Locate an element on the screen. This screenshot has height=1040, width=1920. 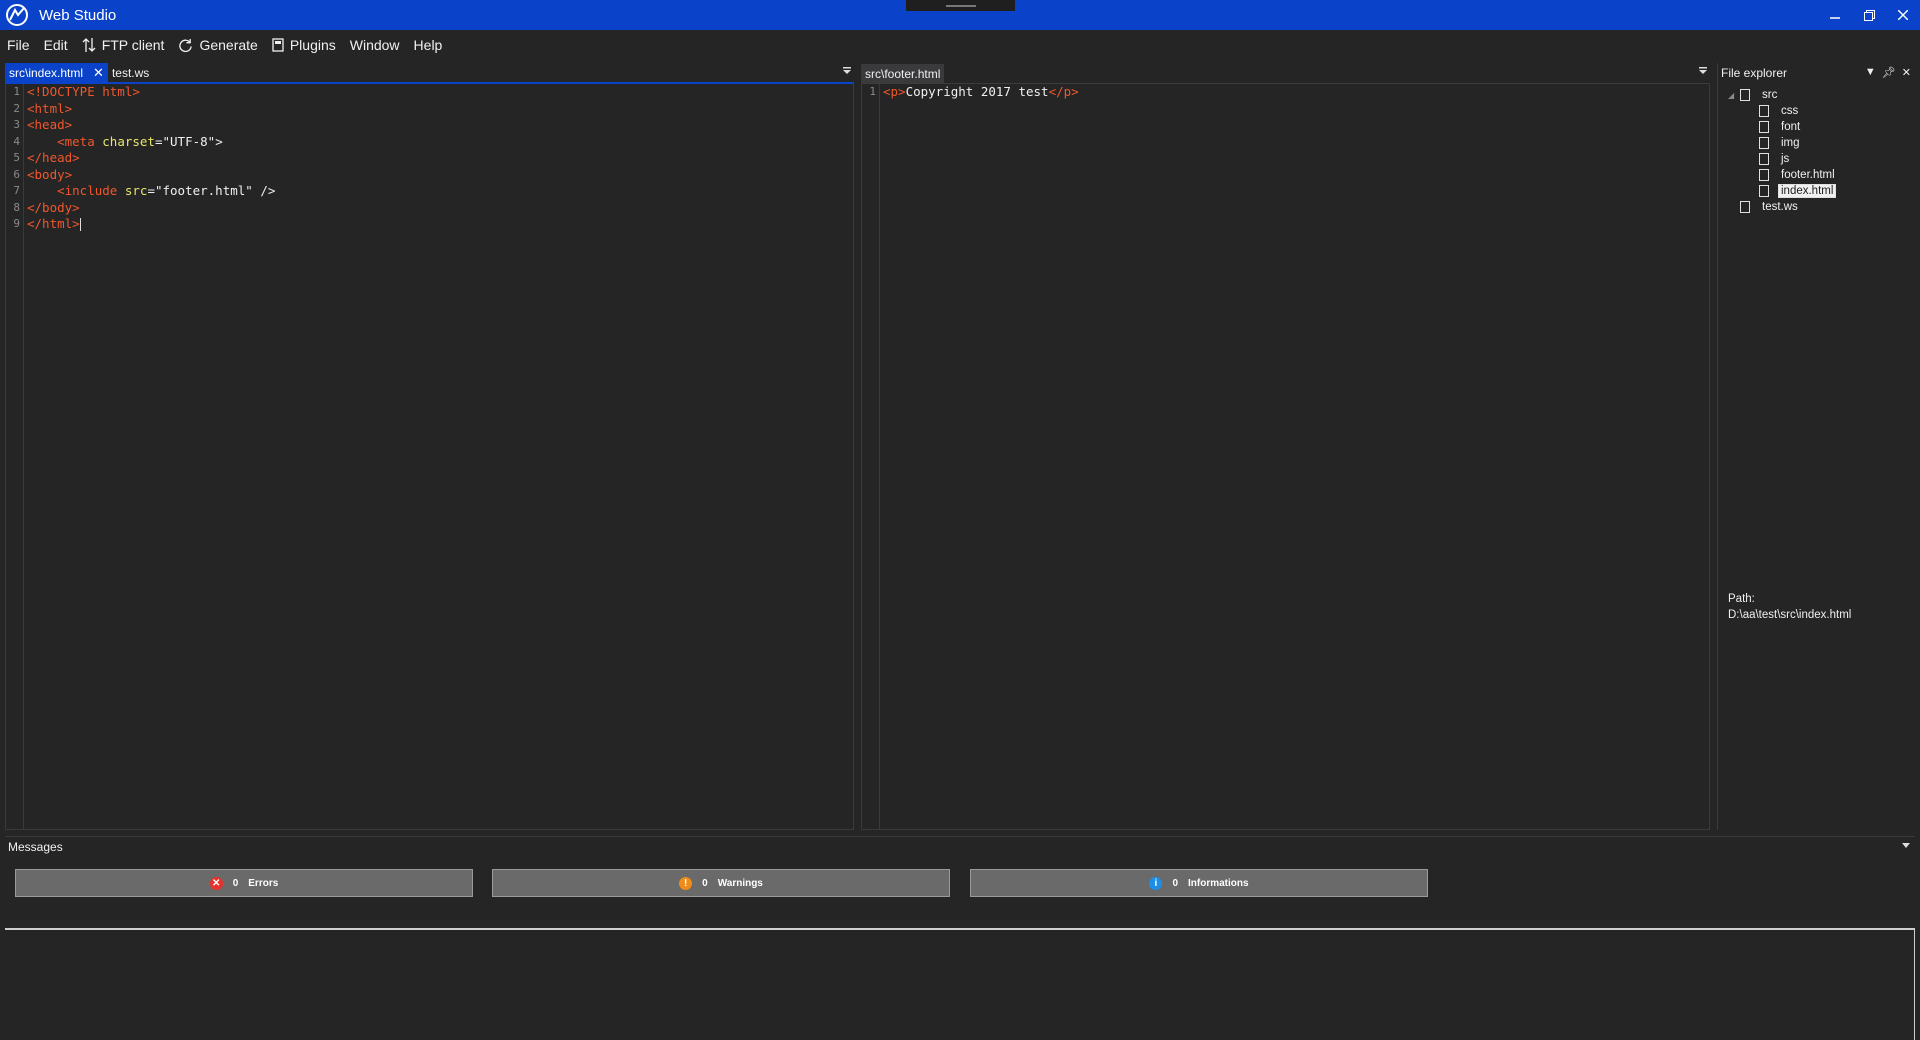
line-number: 7 is located at coordinates (16, 190).